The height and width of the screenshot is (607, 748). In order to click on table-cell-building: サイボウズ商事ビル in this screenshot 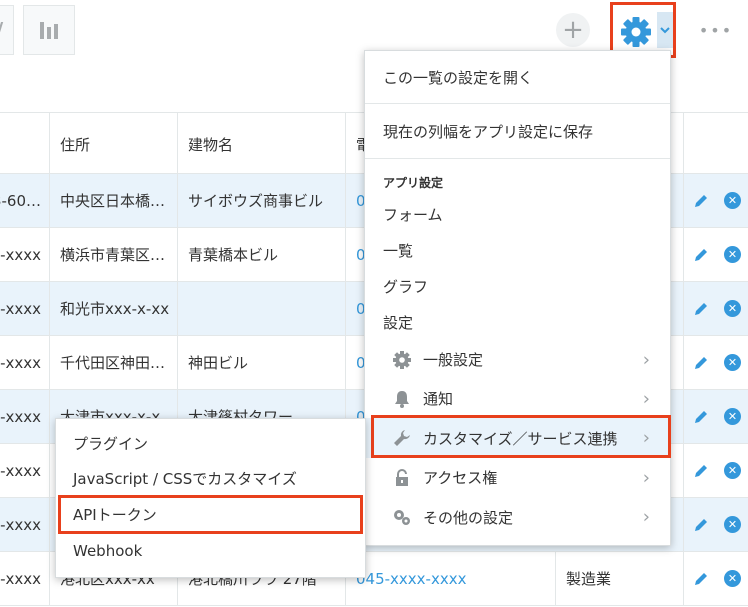, I will do `click(261, 200)`.